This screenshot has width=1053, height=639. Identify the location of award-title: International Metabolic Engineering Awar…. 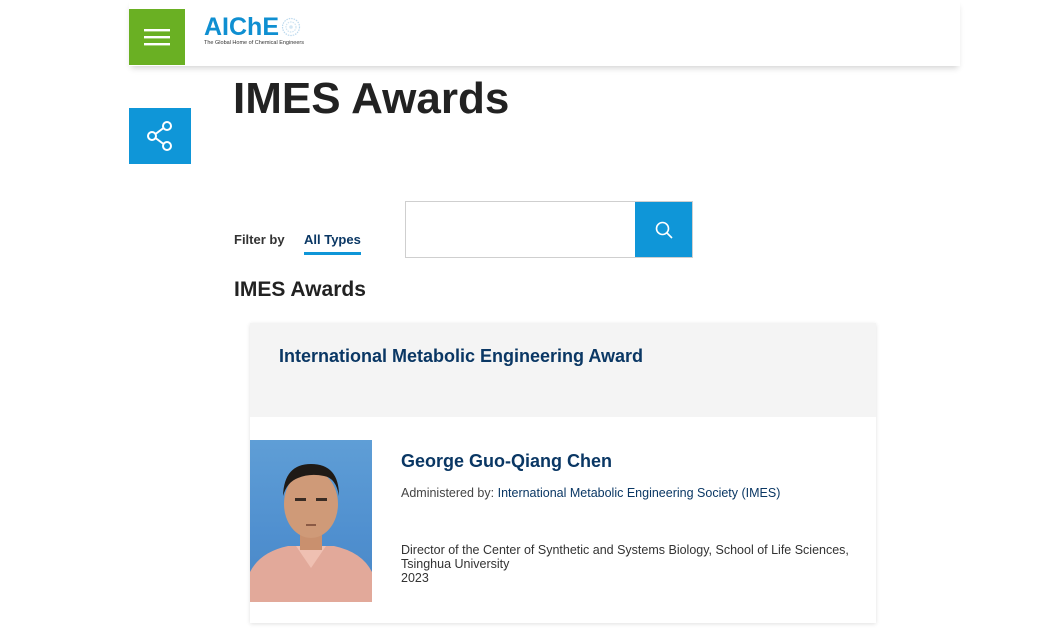
(577, 356).